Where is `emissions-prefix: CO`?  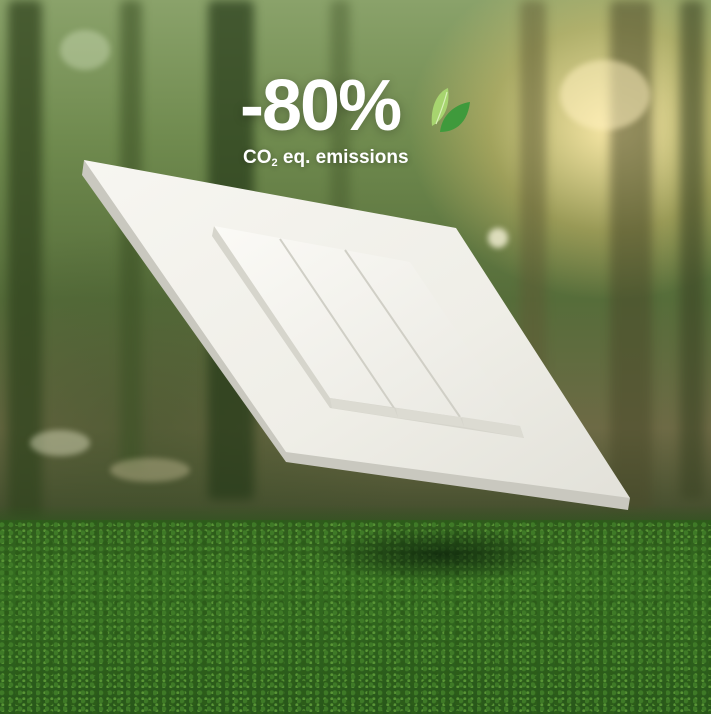 emissions-prefix: CO is located at coordinates (257, 157).